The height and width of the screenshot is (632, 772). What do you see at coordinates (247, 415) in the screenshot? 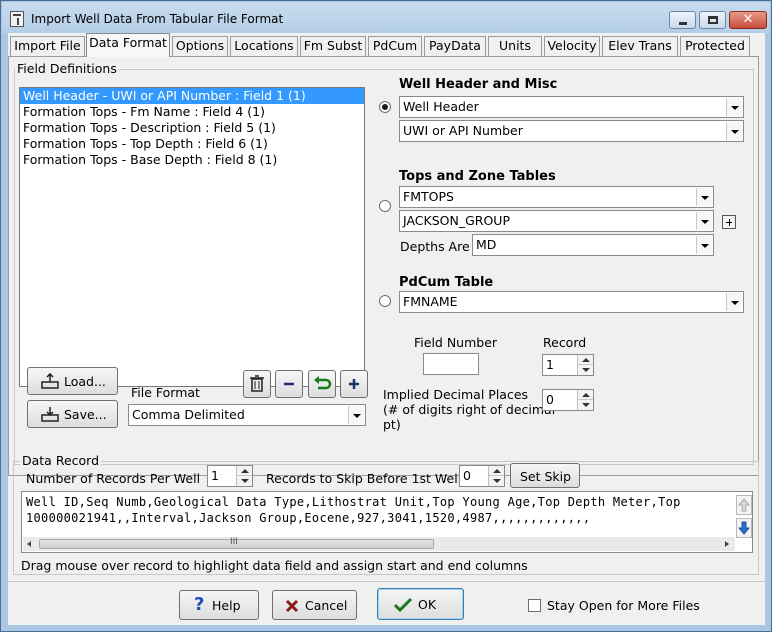
I see `file-format-select: Comma Delimited` at bounding box center [247, 415].